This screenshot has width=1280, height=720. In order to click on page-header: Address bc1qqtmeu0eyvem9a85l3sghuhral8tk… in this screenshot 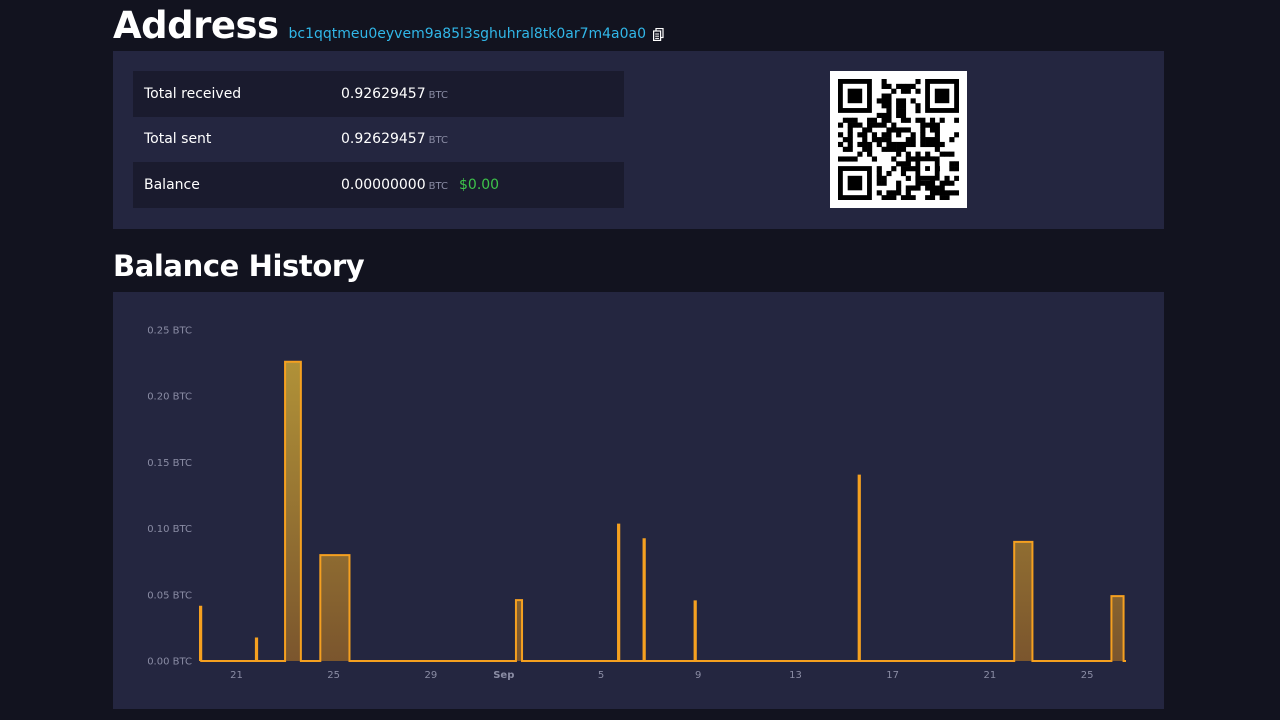, I will do `click(388, 25)`.